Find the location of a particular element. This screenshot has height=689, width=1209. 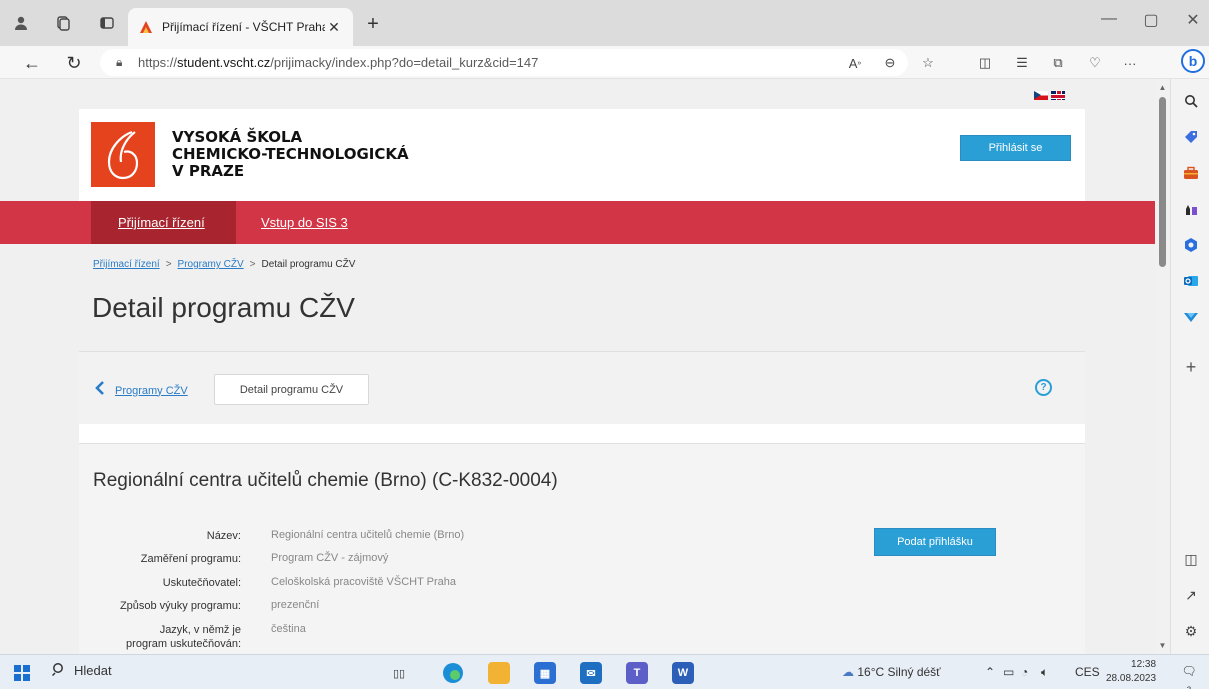

split-screen-icon: ◫ is located at coordinates (985, 63).